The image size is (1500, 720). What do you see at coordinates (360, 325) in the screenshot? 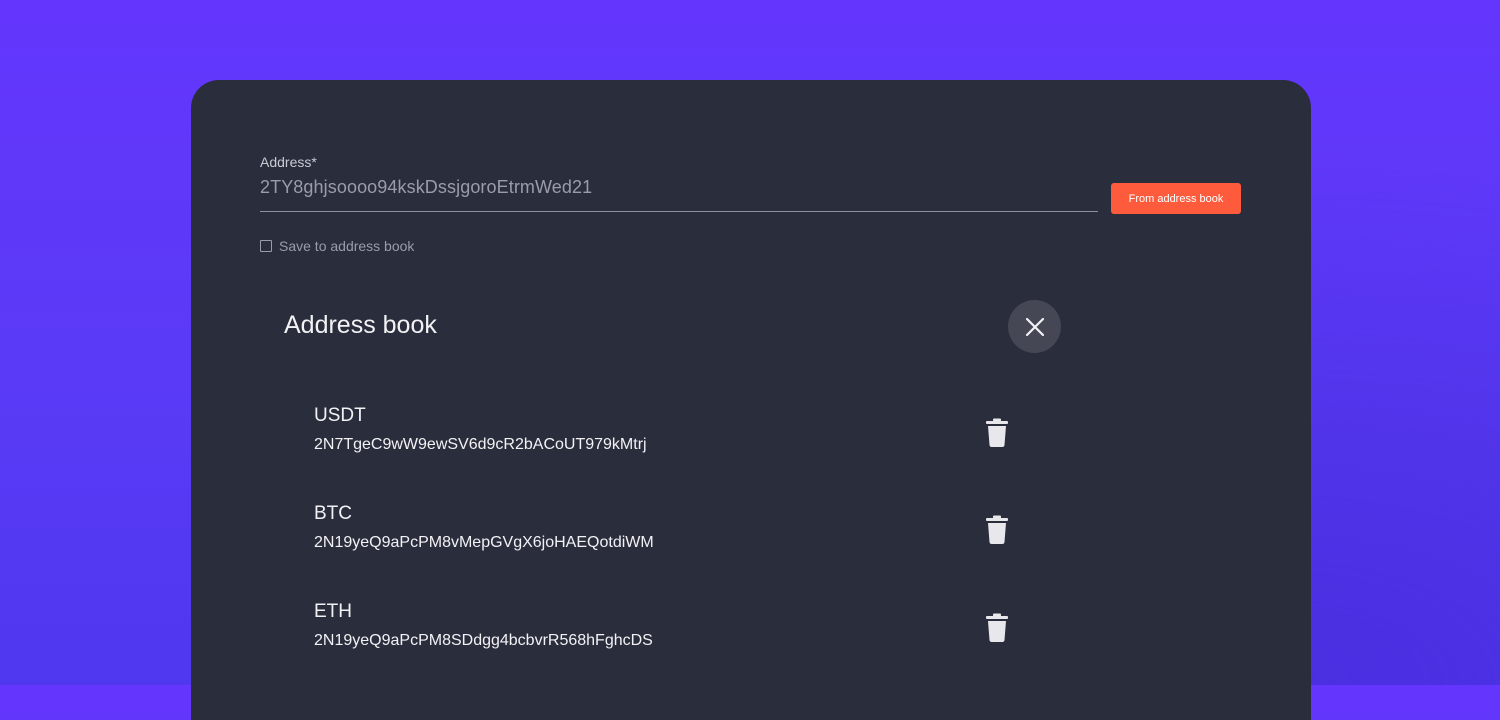
I see `address-book-title: Address book` at bounding box center [360, 325].